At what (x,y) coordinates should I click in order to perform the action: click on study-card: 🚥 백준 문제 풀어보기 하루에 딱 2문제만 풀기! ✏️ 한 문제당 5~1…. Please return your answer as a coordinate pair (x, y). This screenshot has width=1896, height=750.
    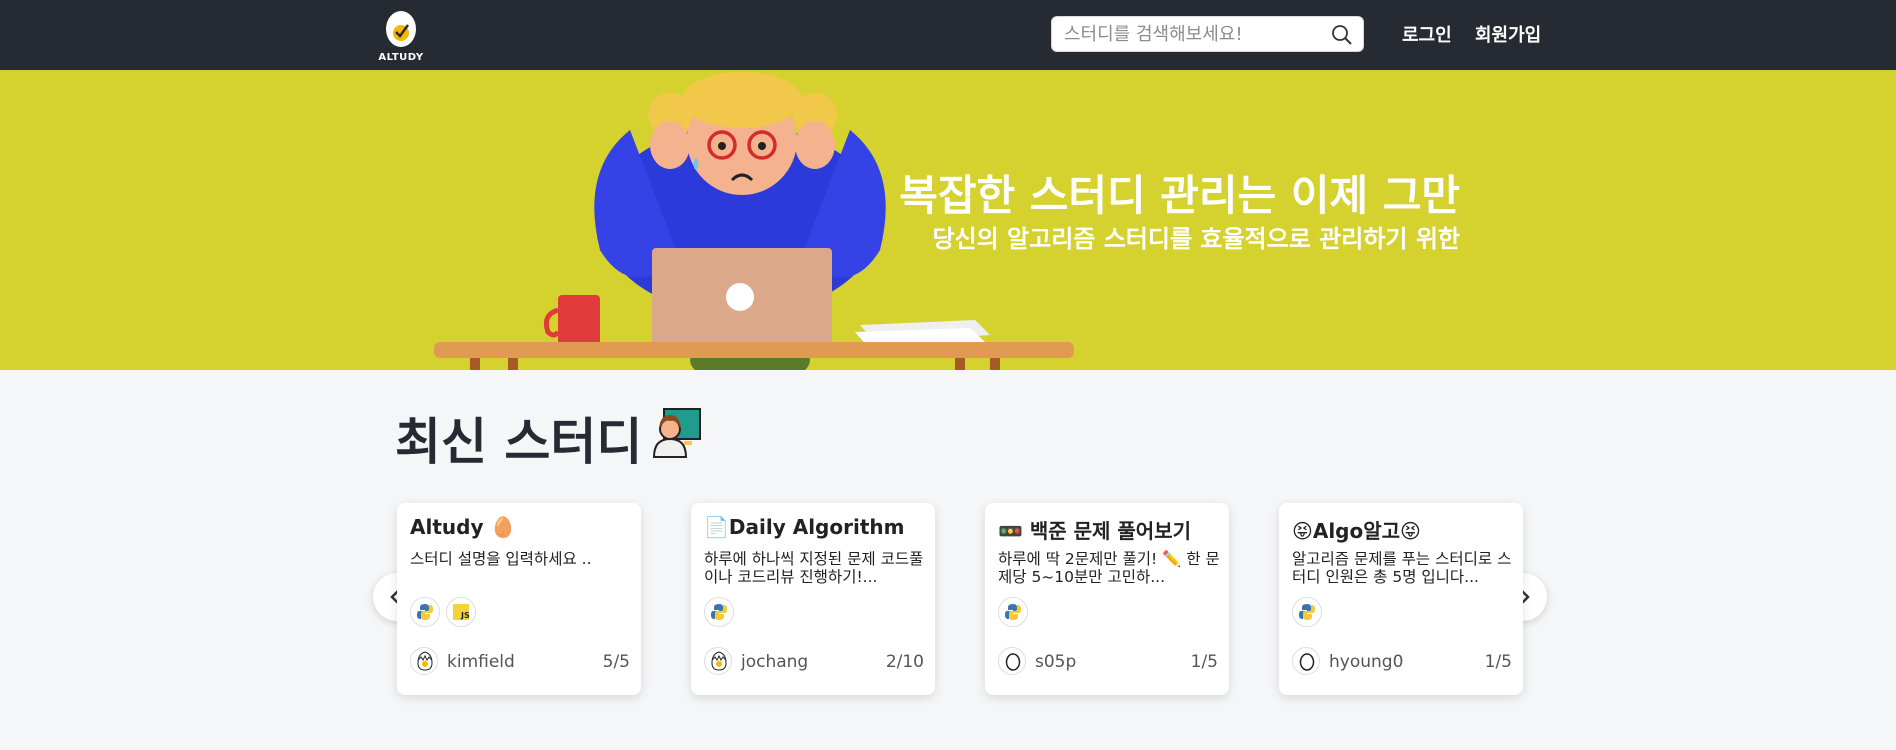
    Looking at the image, I should click on (1107, 599).